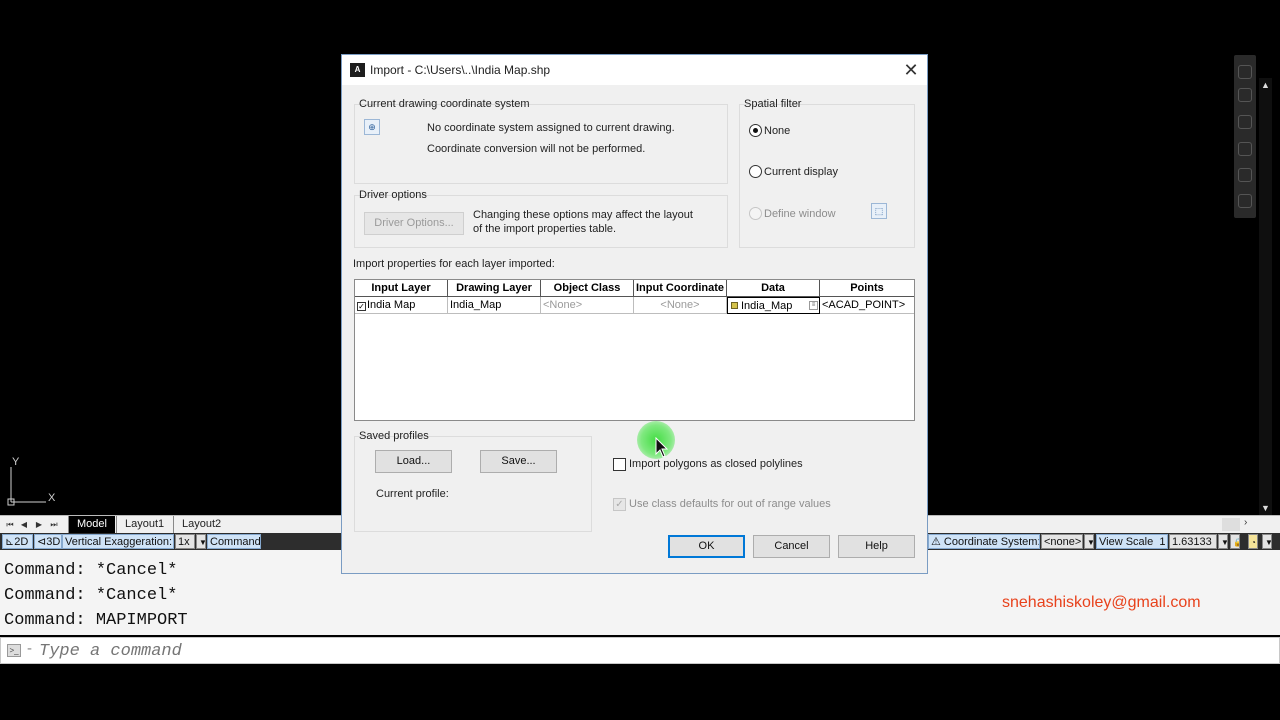 The width and height of the screenshot is (1280, 720). What do you see at coordinates (31, 481) in the screenshot?
I see `ucs-icon: Y X` at bounding box center [31, 481].